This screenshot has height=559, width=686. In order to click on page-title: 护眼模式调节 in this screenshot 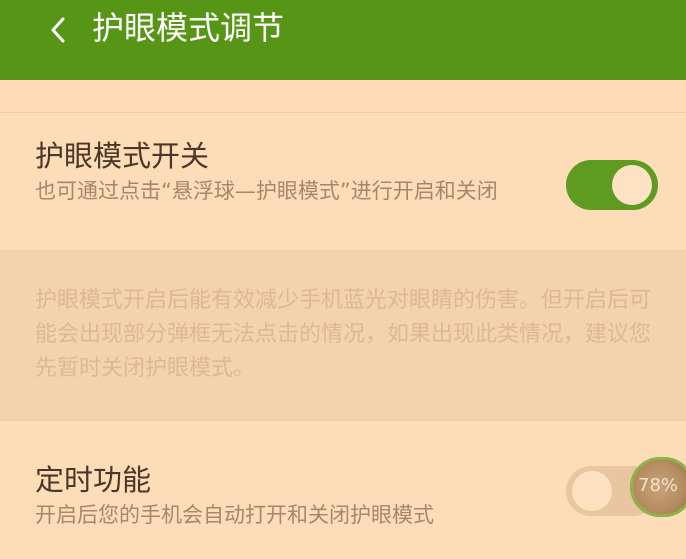, I will do `click(188, 28)`.